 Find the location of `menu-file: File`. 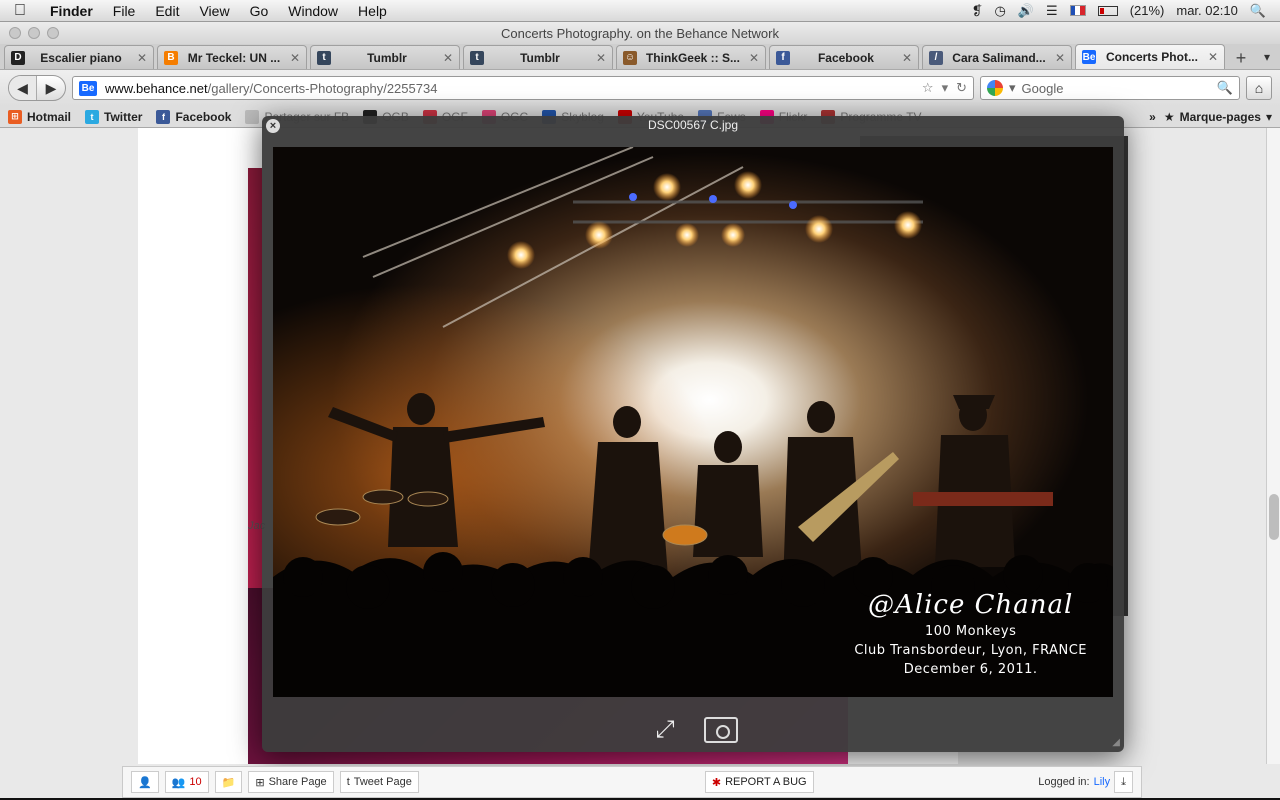

menu-file: File is located at coordinates (124, 11).